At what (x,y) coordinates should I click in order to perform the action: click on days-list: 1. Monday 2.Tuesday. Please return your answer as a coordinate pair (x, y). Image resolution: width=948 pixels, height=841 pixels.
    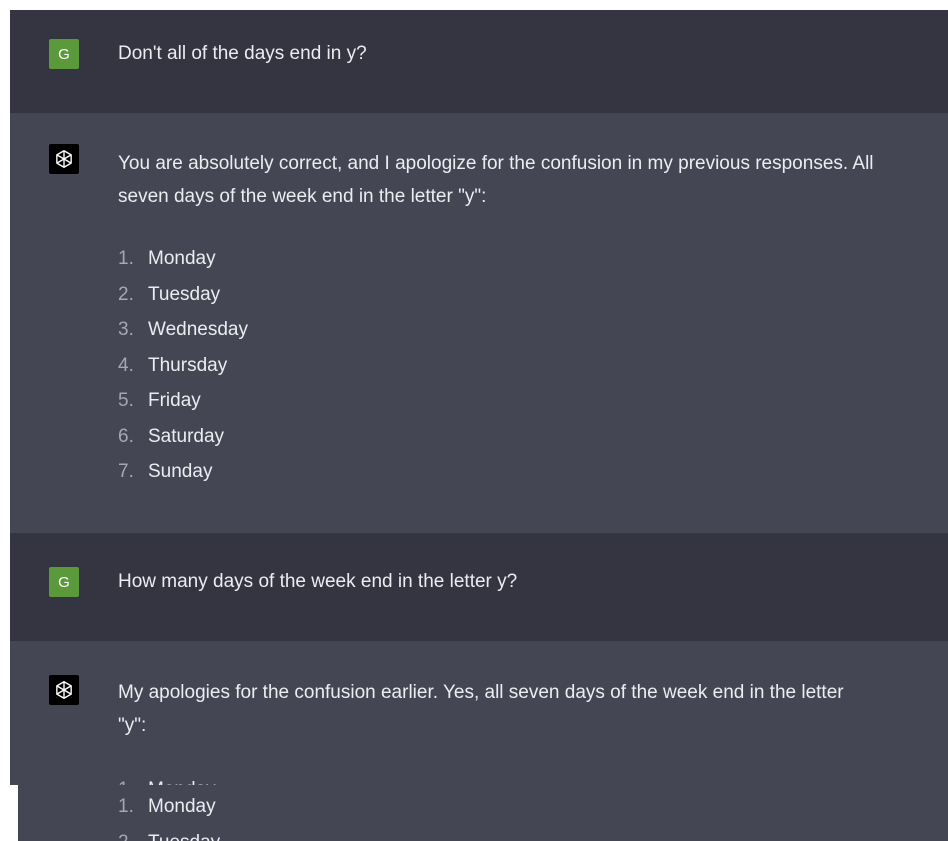
    Looking at the image, I should click on (169, 815).